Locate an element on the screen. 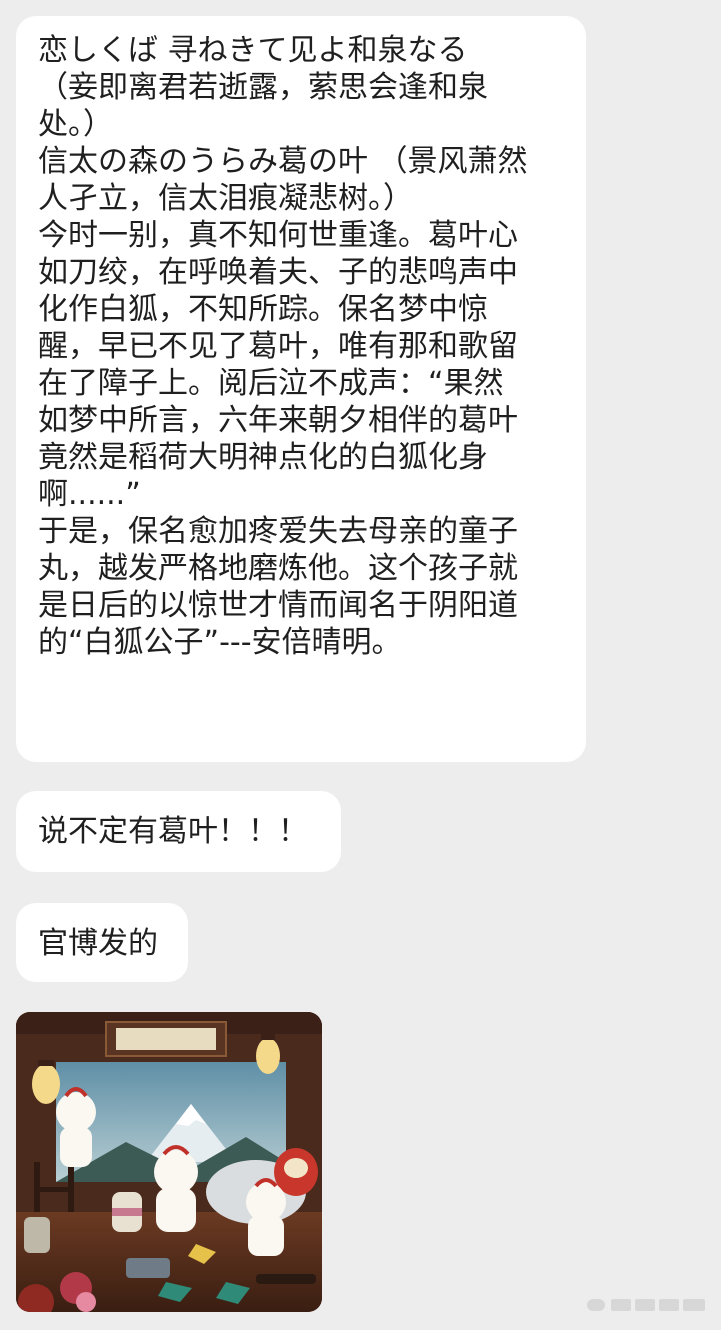  message-line: 处。） is located at coordinates (75, 124).